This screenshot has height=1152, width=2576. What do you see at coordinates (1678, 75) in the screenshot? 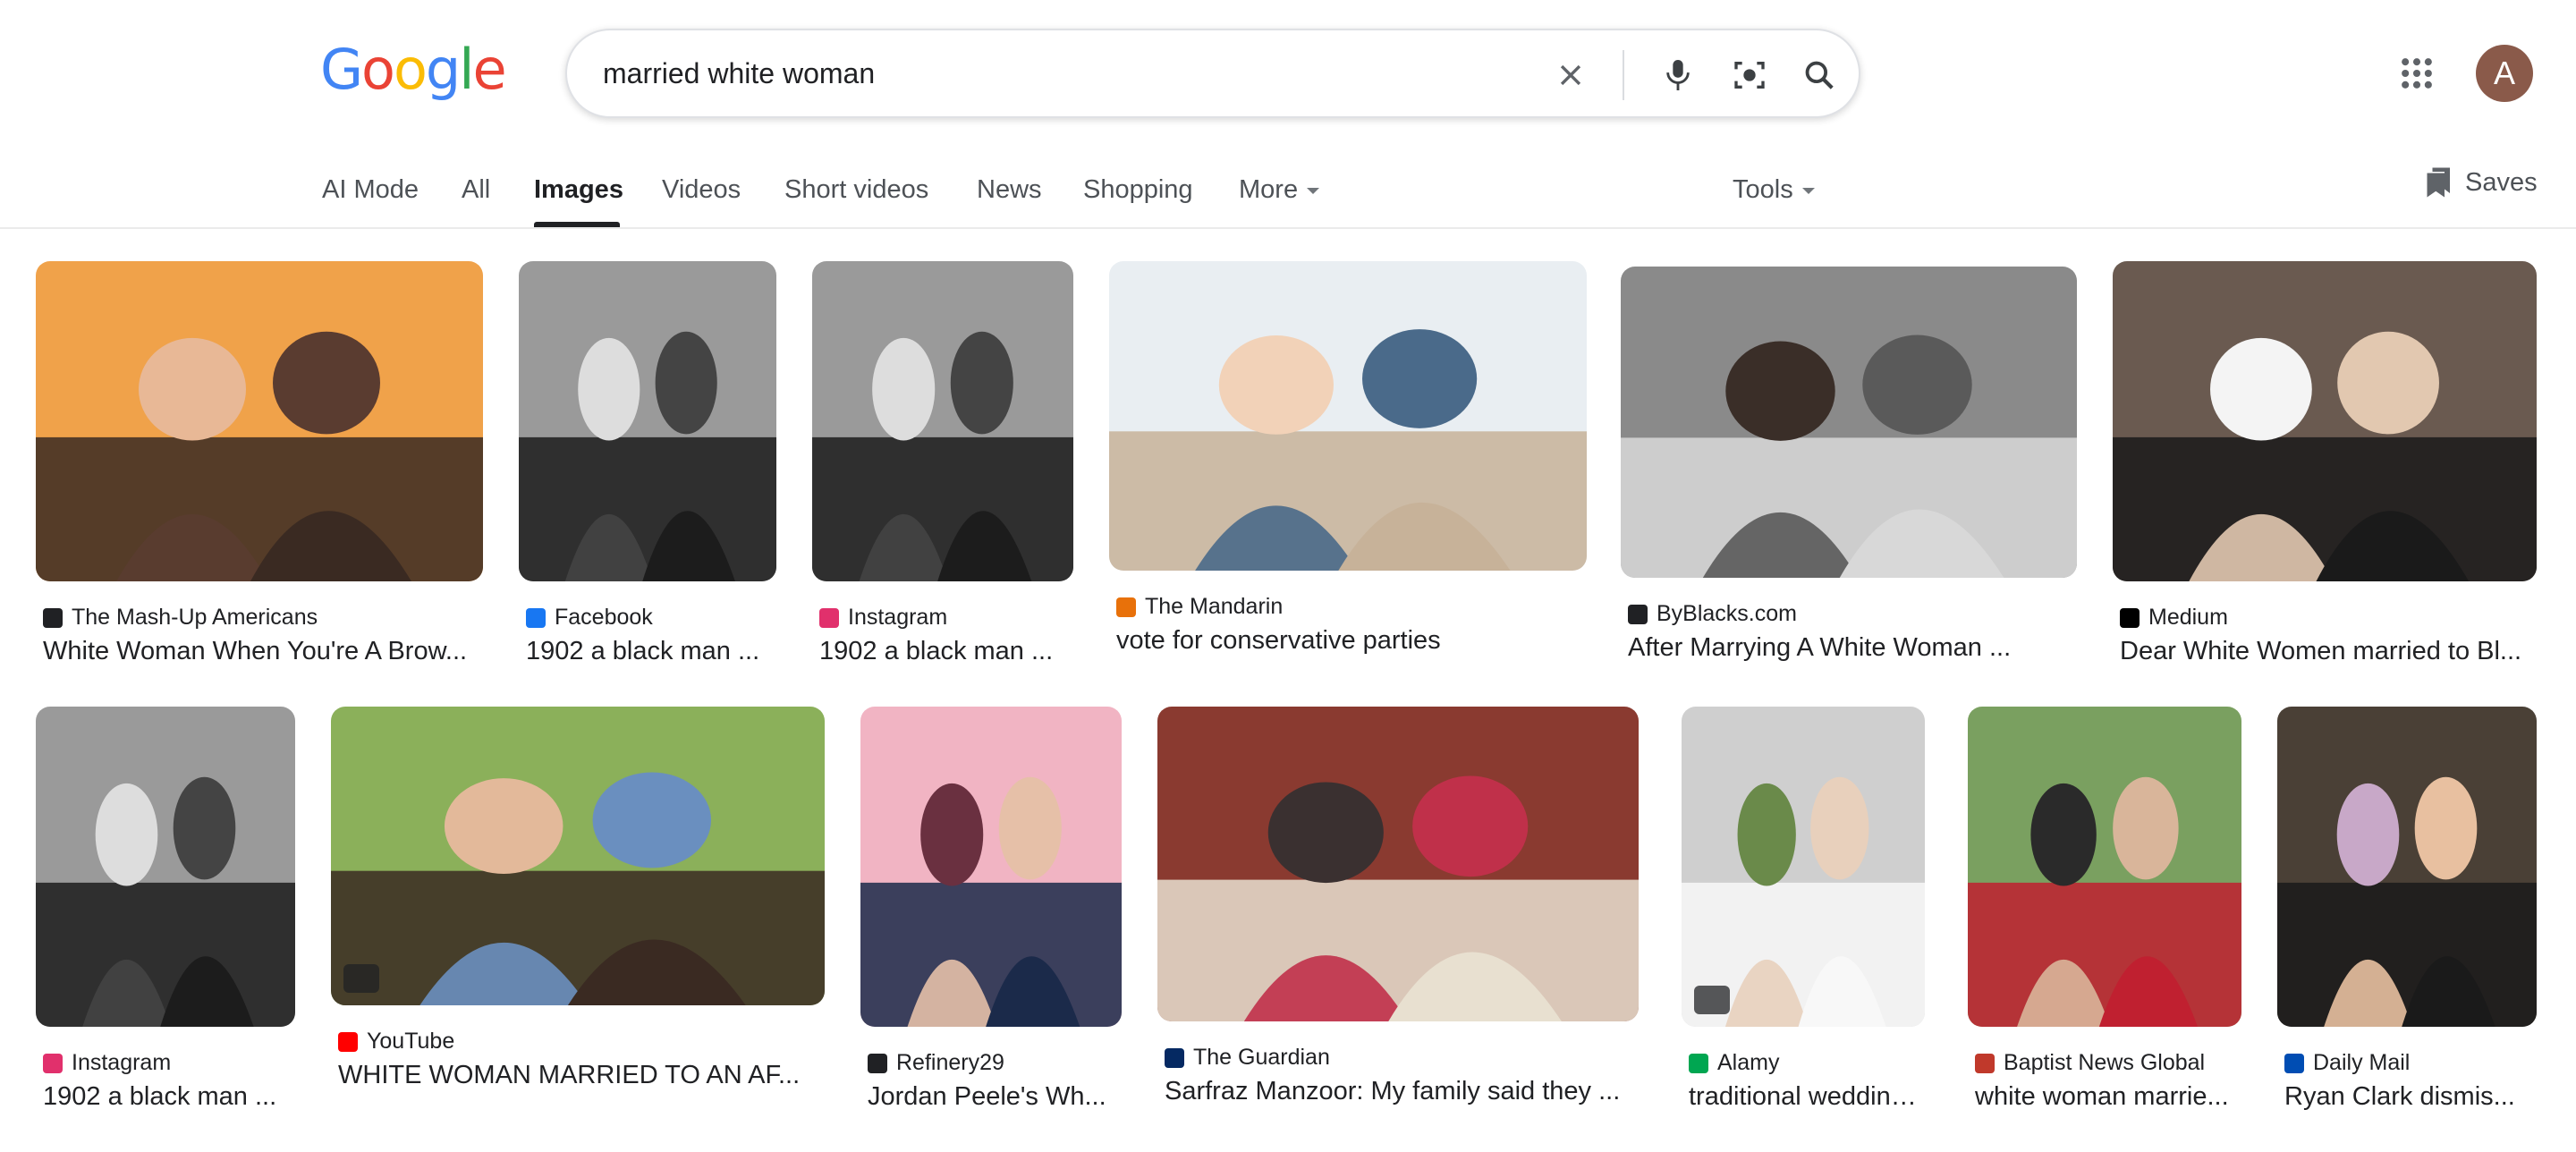
I see `microphone-icon` at bounding box center [1678, 75].